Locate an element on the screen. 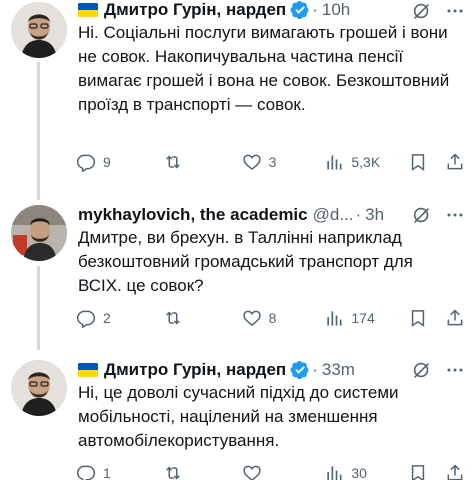 This screenshot has width=473, height=480. views-count: 5,3K is located at coordinates (366, 162).